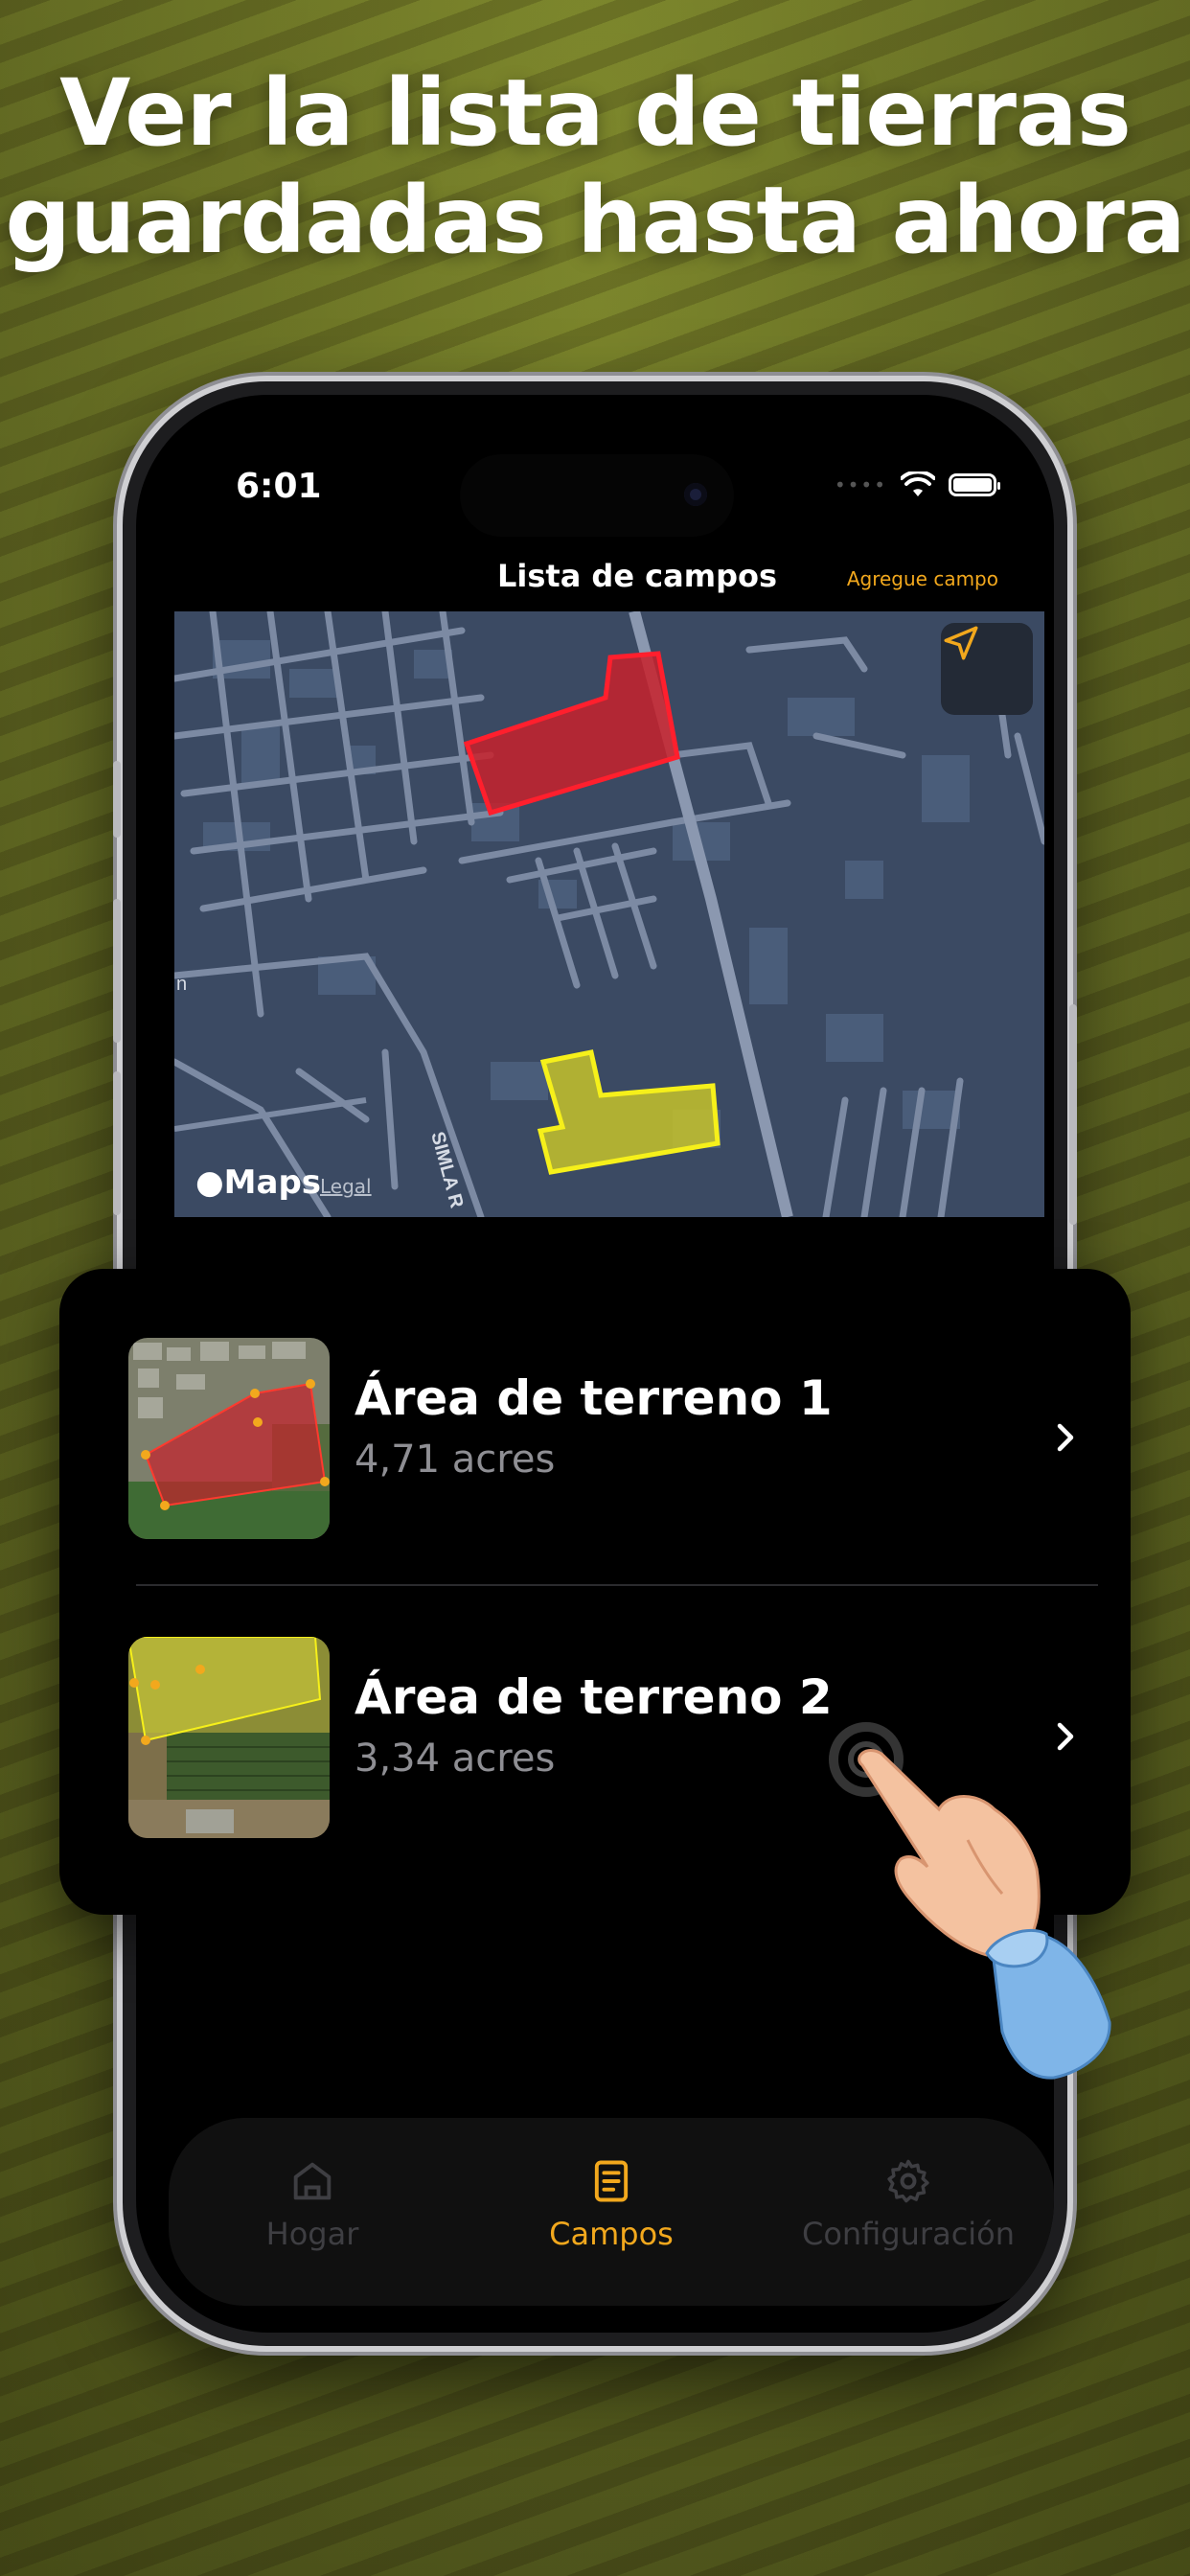 This screenshot has width=1190, height=2576. I want to click on tab-home-label: Hogar, so click(312, 2234).